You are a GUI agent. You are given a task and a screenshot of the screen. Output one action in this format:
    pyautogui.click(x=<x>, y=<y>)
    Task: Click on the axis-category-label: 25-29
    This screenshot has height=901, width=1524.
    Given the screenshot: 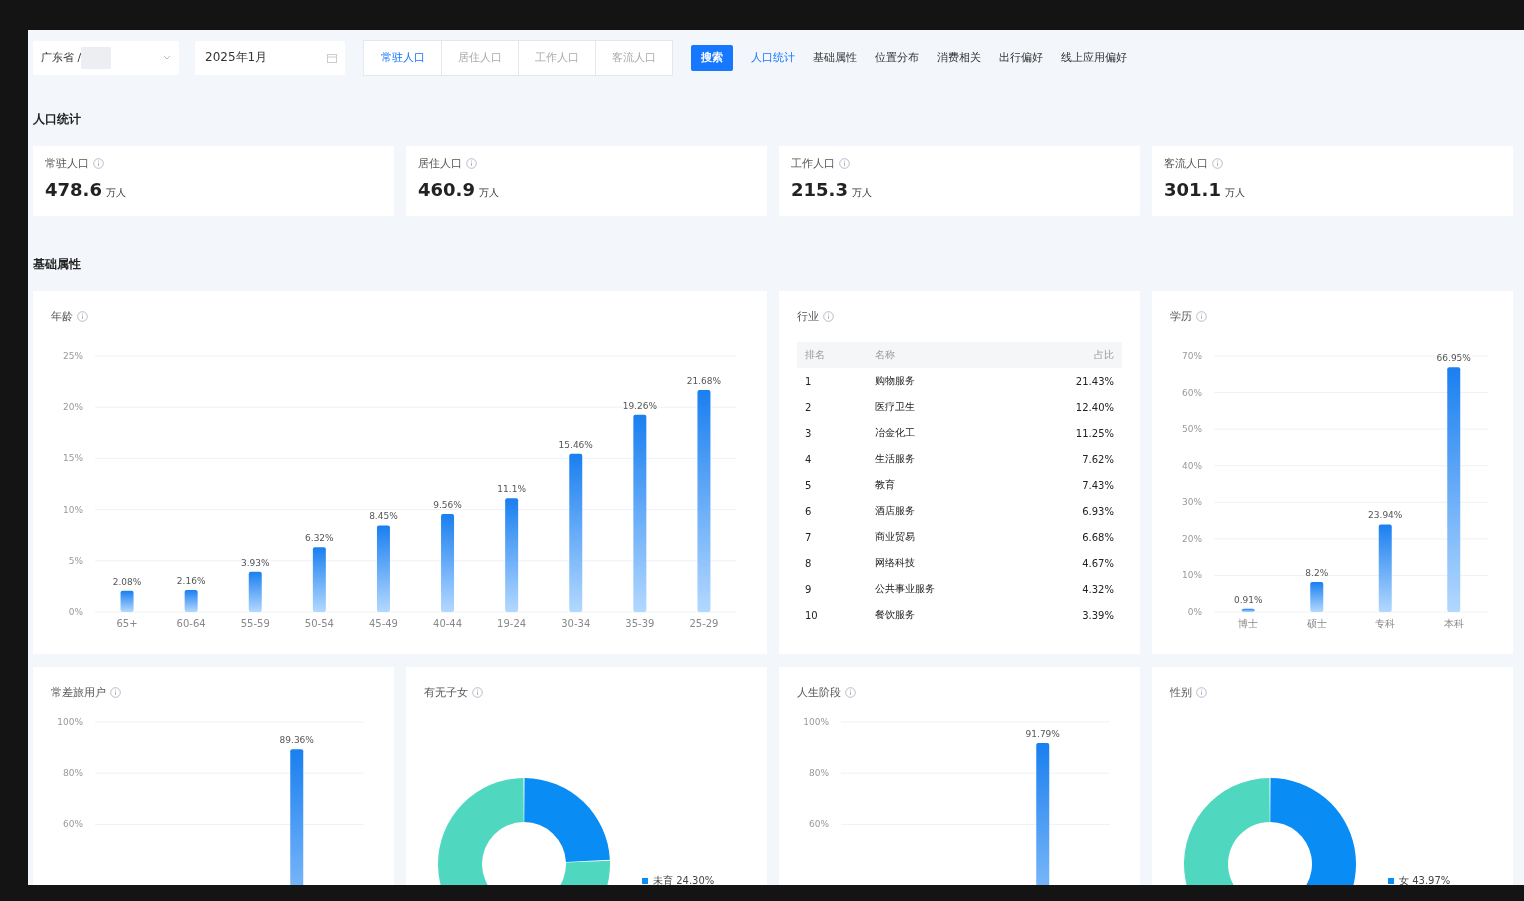 What is the action you would take?
    pyautogui.click(x=704, y=623)
    